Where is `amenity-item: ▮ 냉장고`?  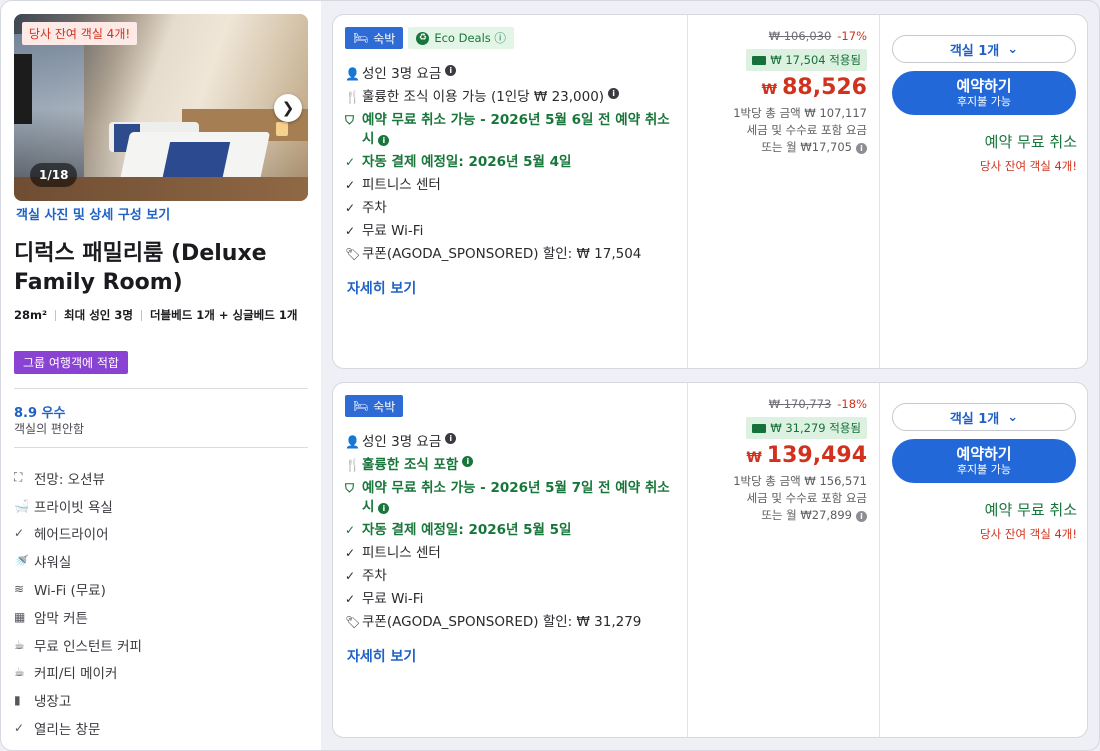
amenity-item: ▮ 냉장고 is located at coordinates (159, 700).